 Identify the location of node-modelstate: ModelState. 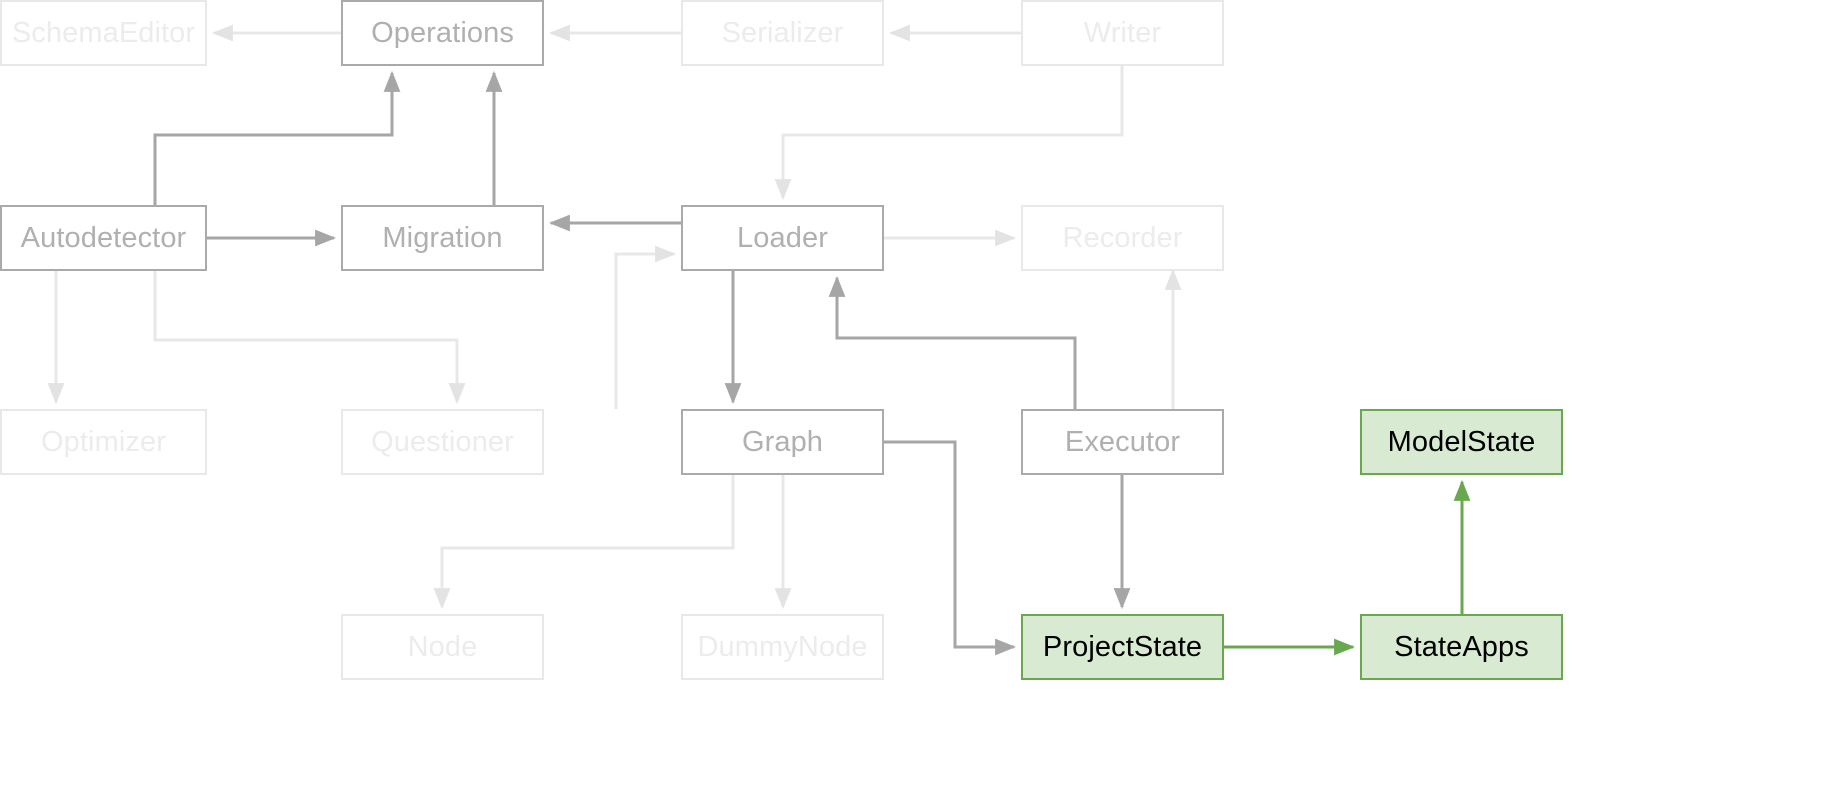
(1461, 442).